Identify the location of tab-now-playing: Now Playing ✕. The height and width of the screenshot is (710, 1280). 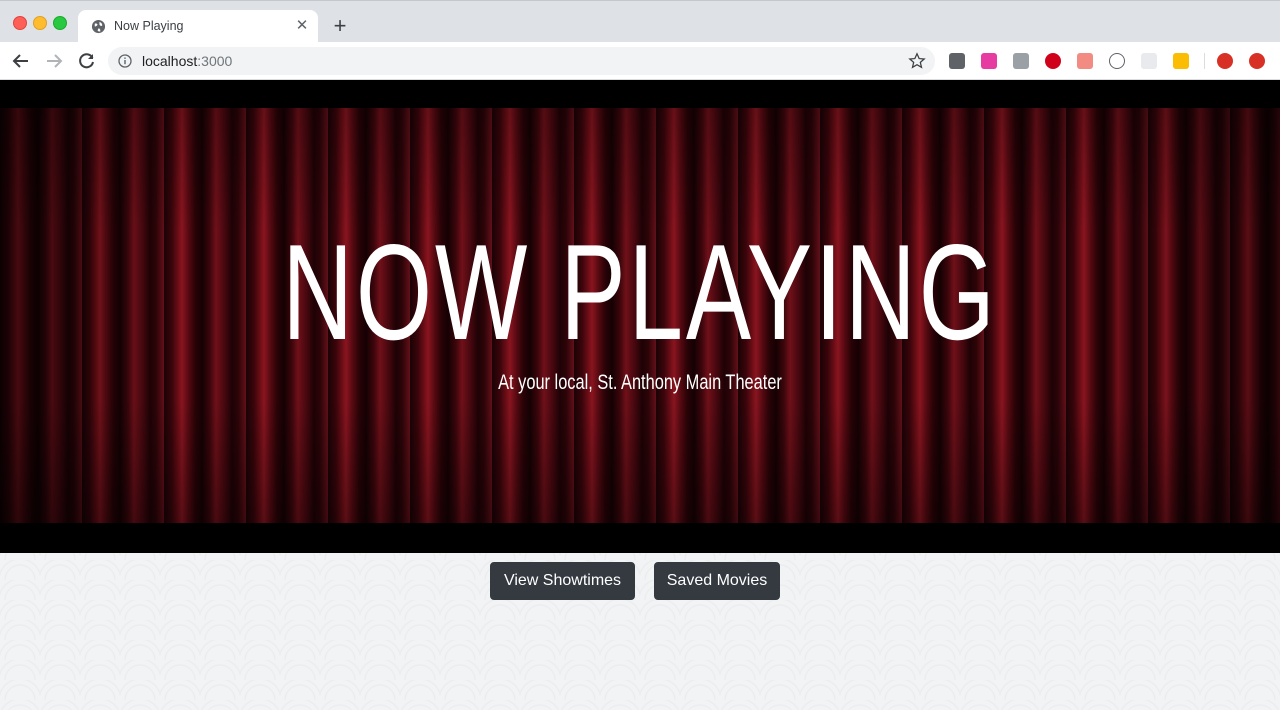
(198, 26).